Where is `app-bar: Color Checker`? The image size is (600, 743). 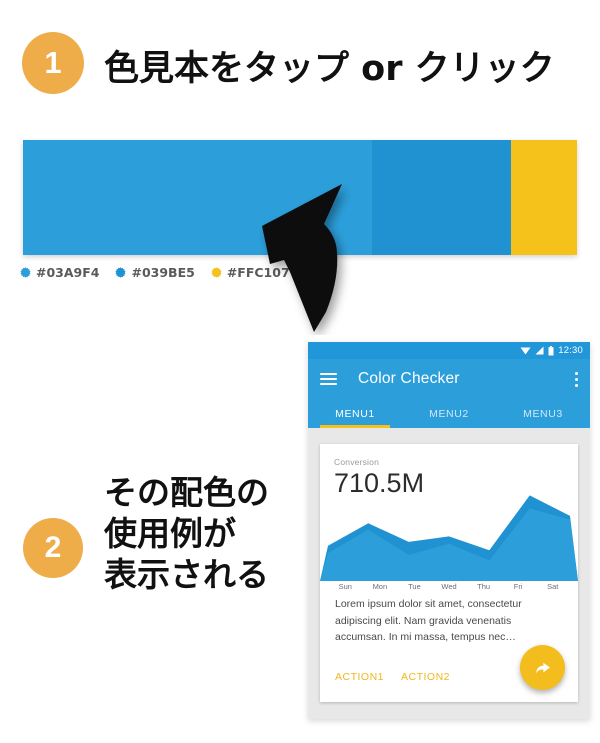
app-bar: Color Checker is located at coordinates (449, 379).